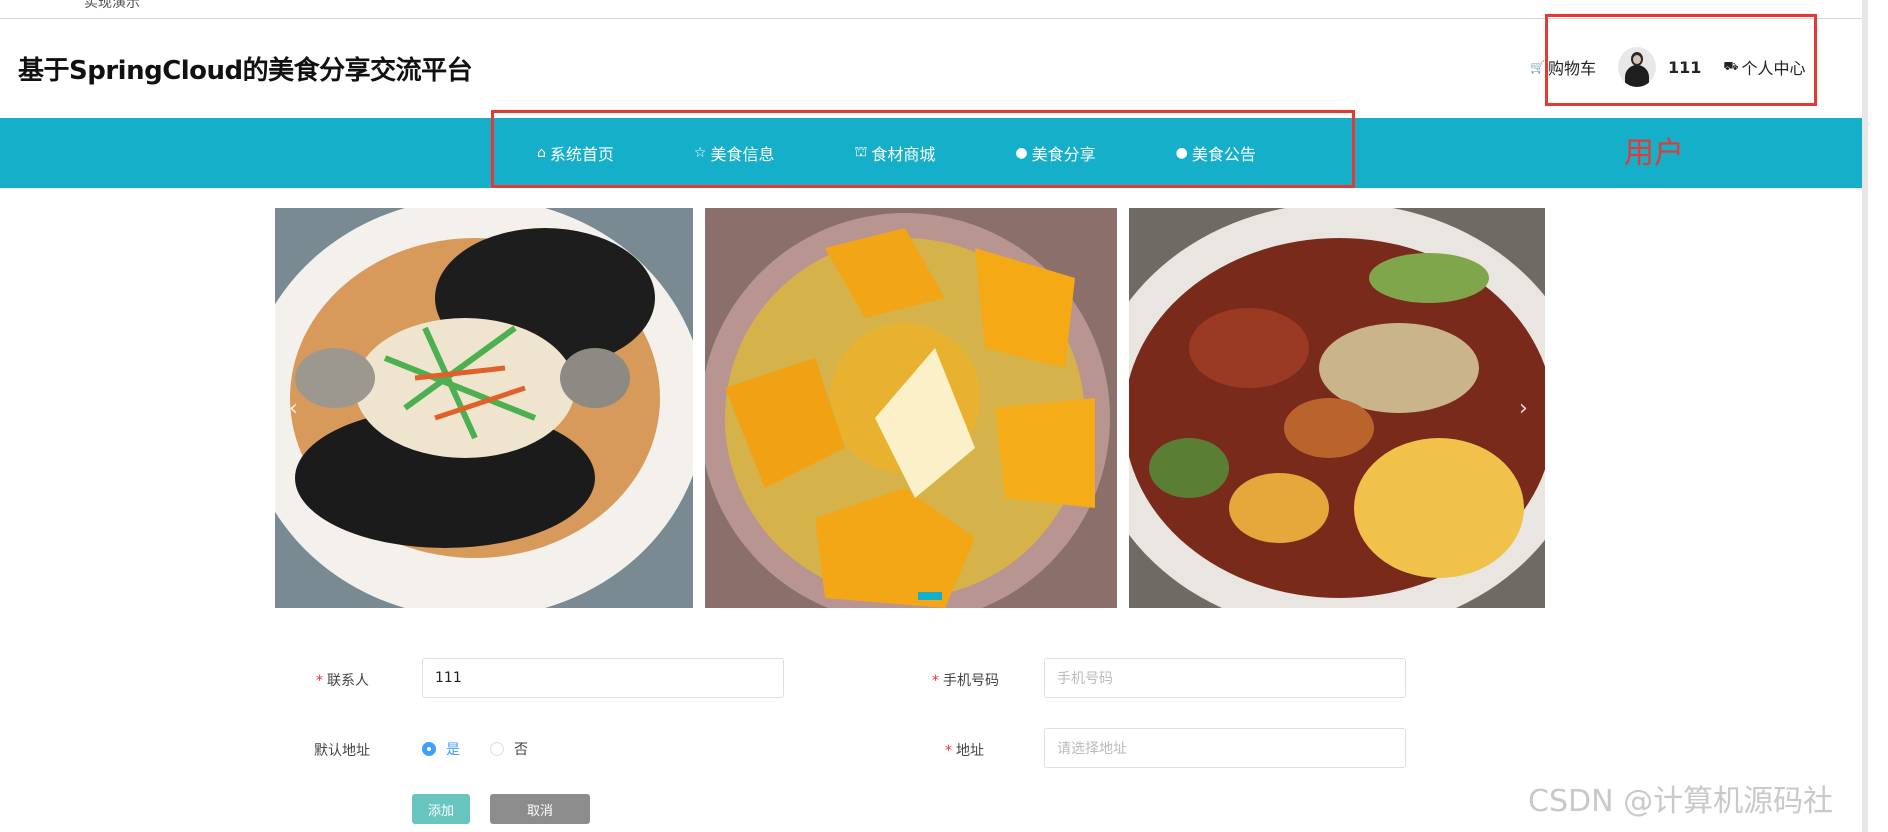  What do you see at coordinates (1537, 67) in the screenshot?
I see `cart-icon: 🛒` at bounding box center [1537, 67].